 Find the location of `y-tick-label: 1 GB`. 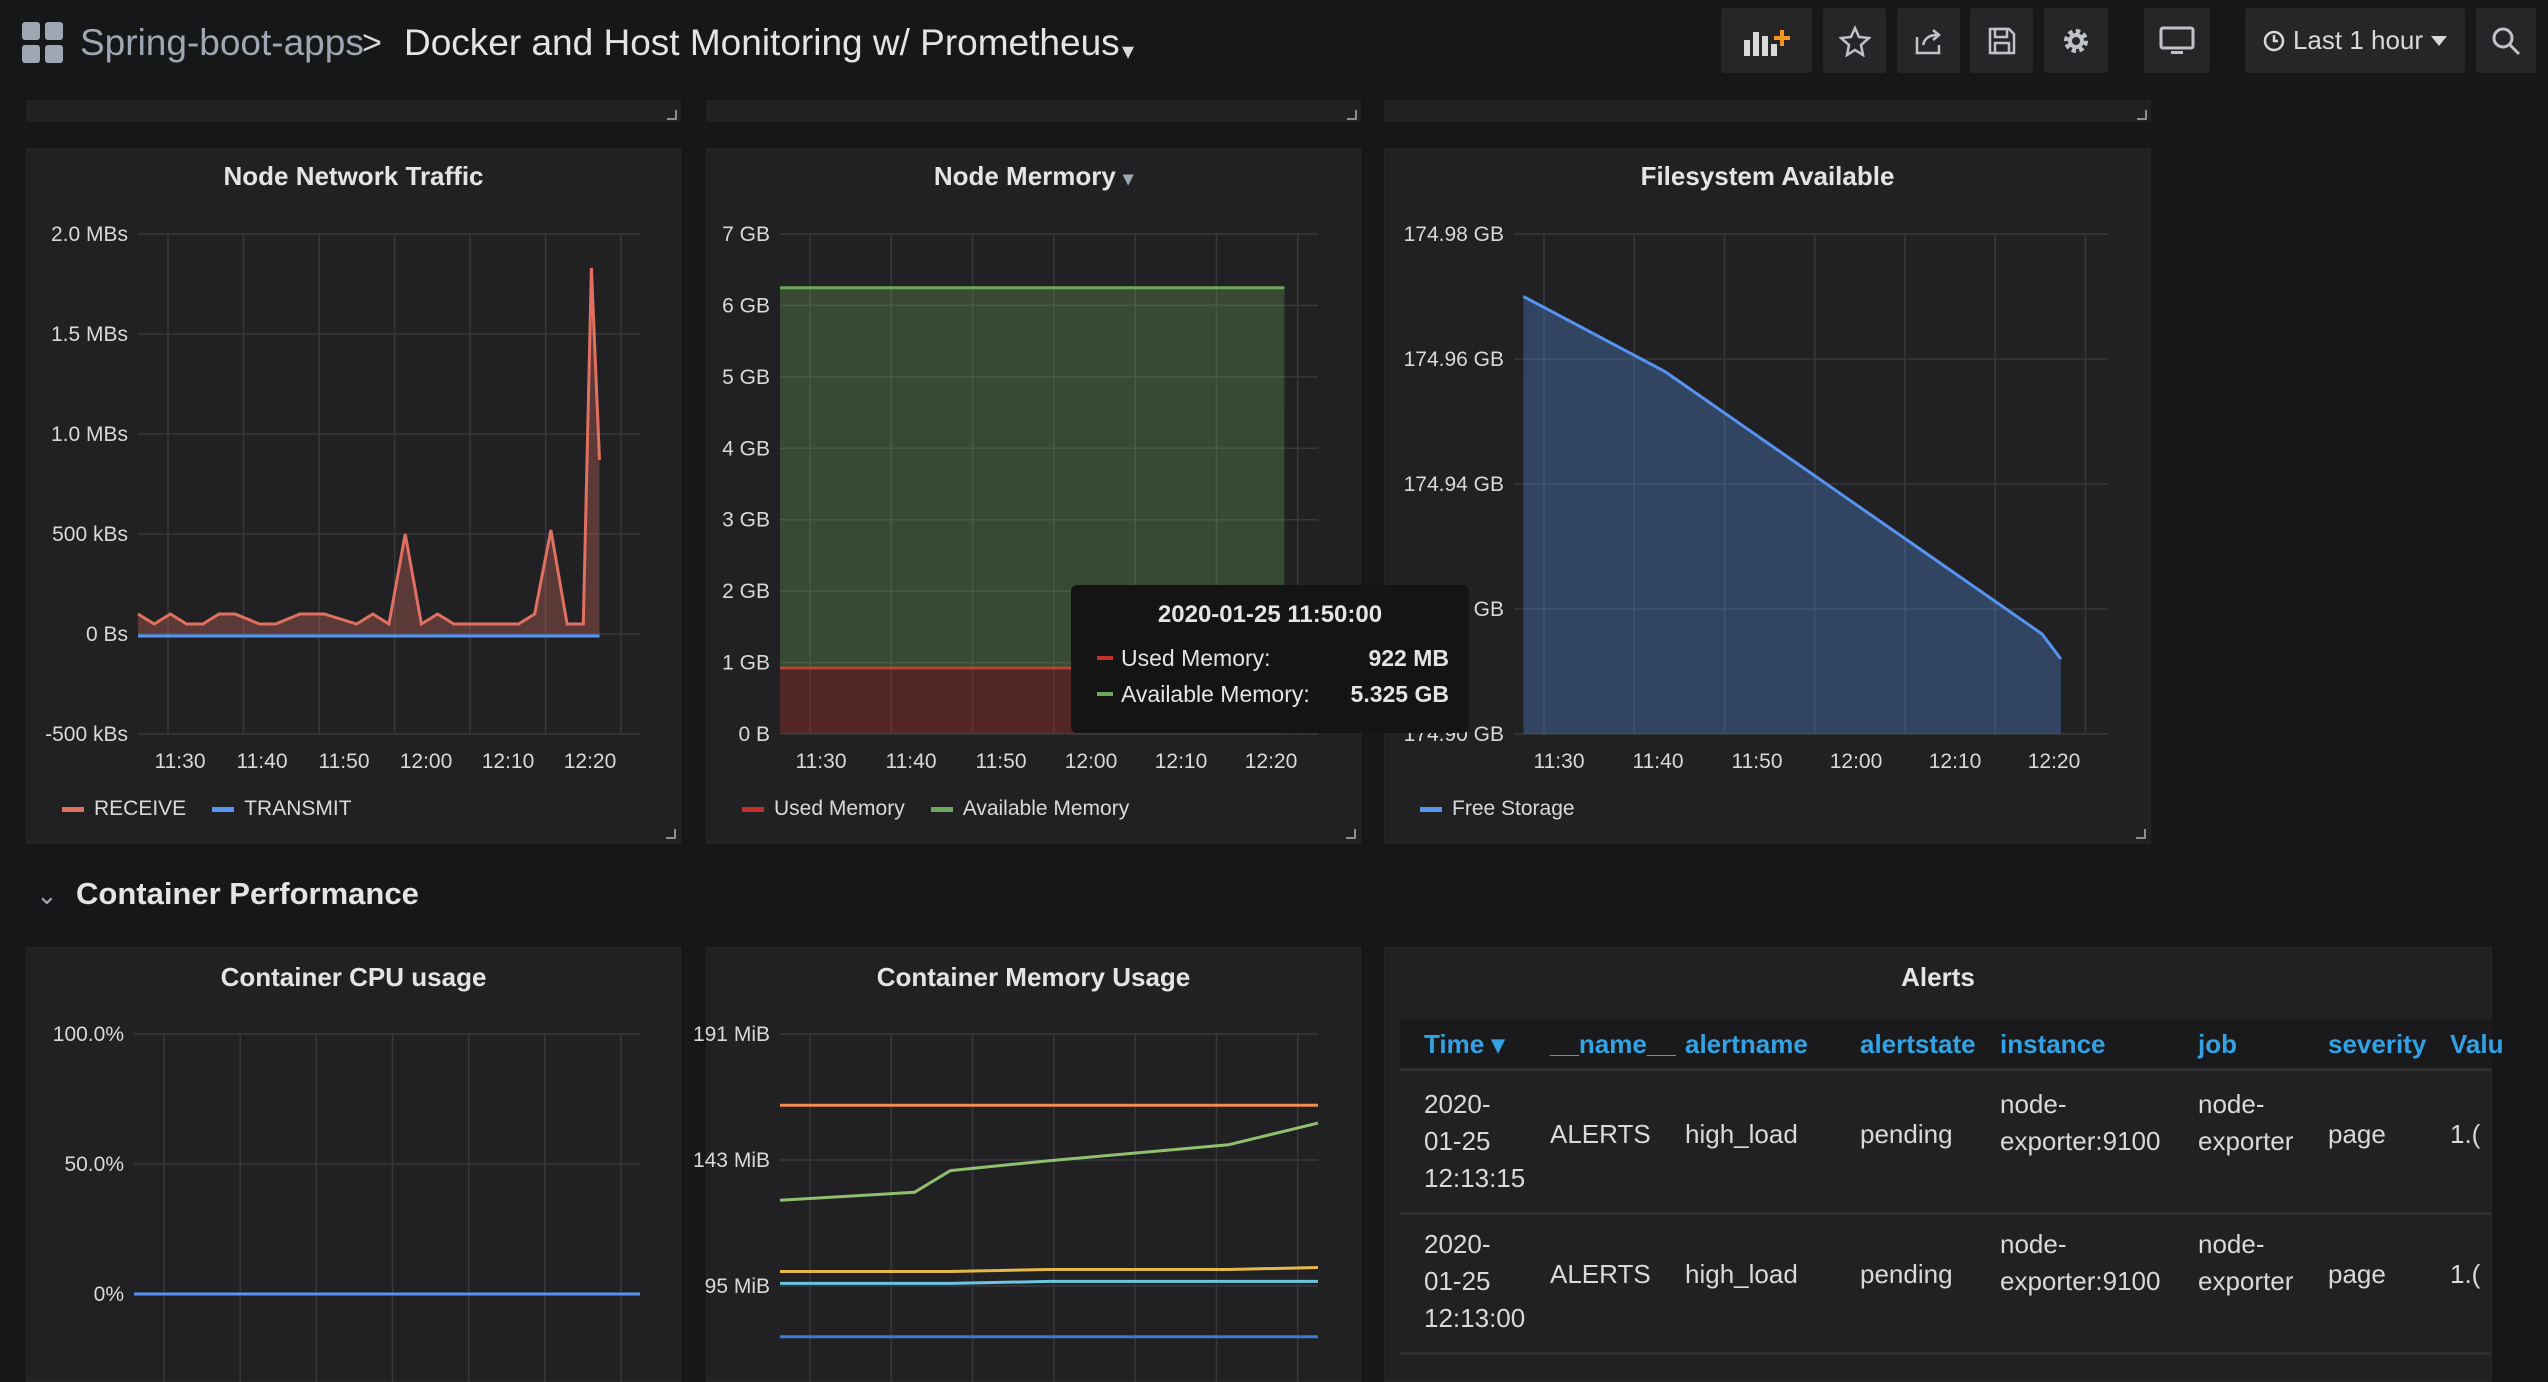

y-tick-label: 1 GB is located at coordinates (746, 663).